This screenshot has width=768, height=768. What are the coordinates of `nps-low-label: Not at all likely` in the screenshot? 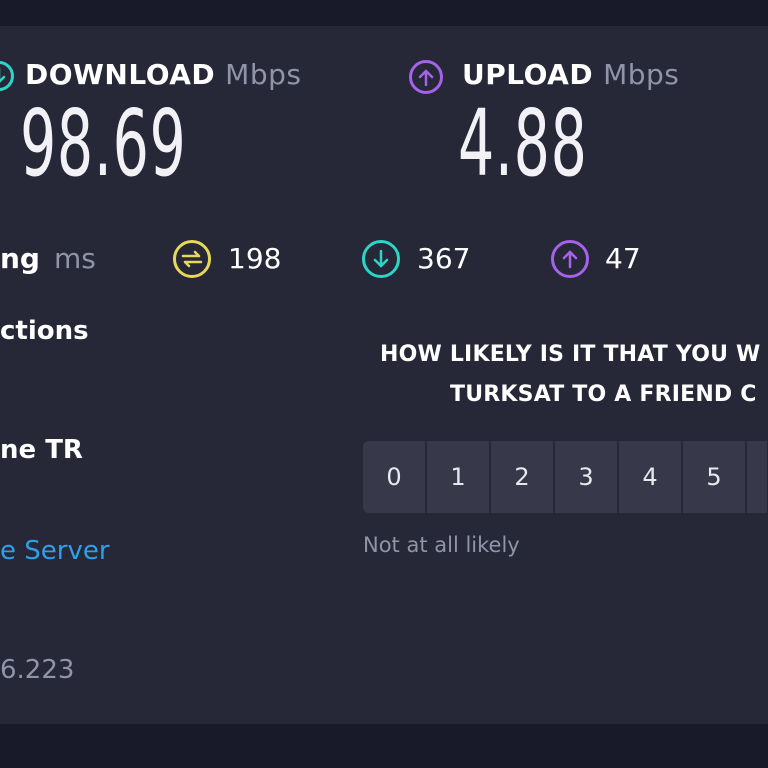 It's located at (441, 545).